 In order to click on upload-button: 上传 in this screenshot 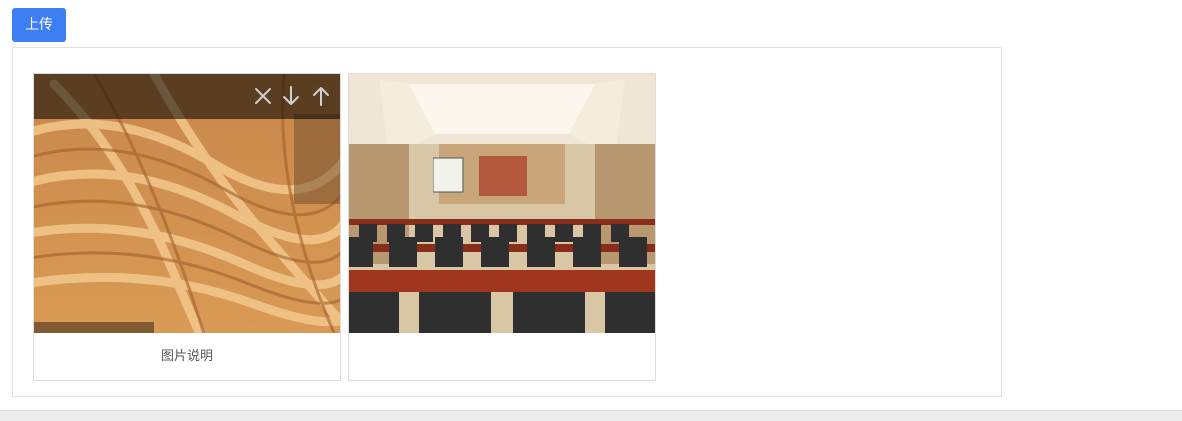, I will do `click(39, 25)`.